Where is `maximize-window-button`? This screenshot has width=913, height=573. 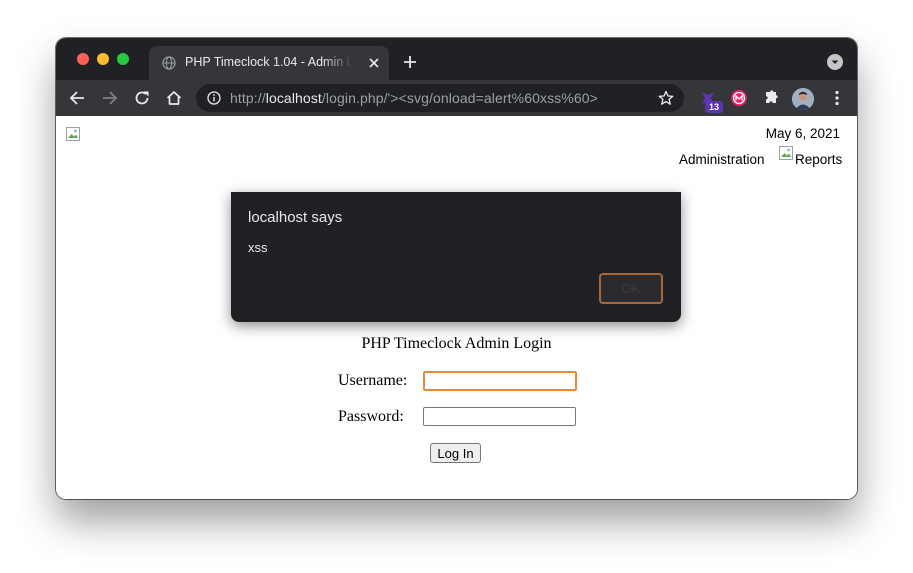 maximize-window-button is located at coordinates (123, 59).